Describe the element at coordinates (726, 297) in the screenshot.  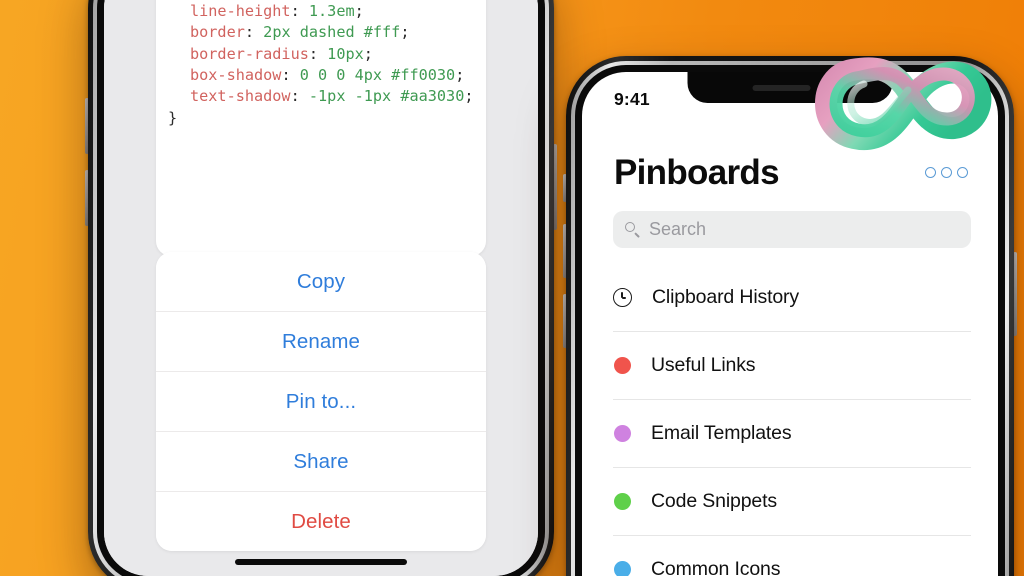
I see `list-item-label: Clipboard History` at that location.